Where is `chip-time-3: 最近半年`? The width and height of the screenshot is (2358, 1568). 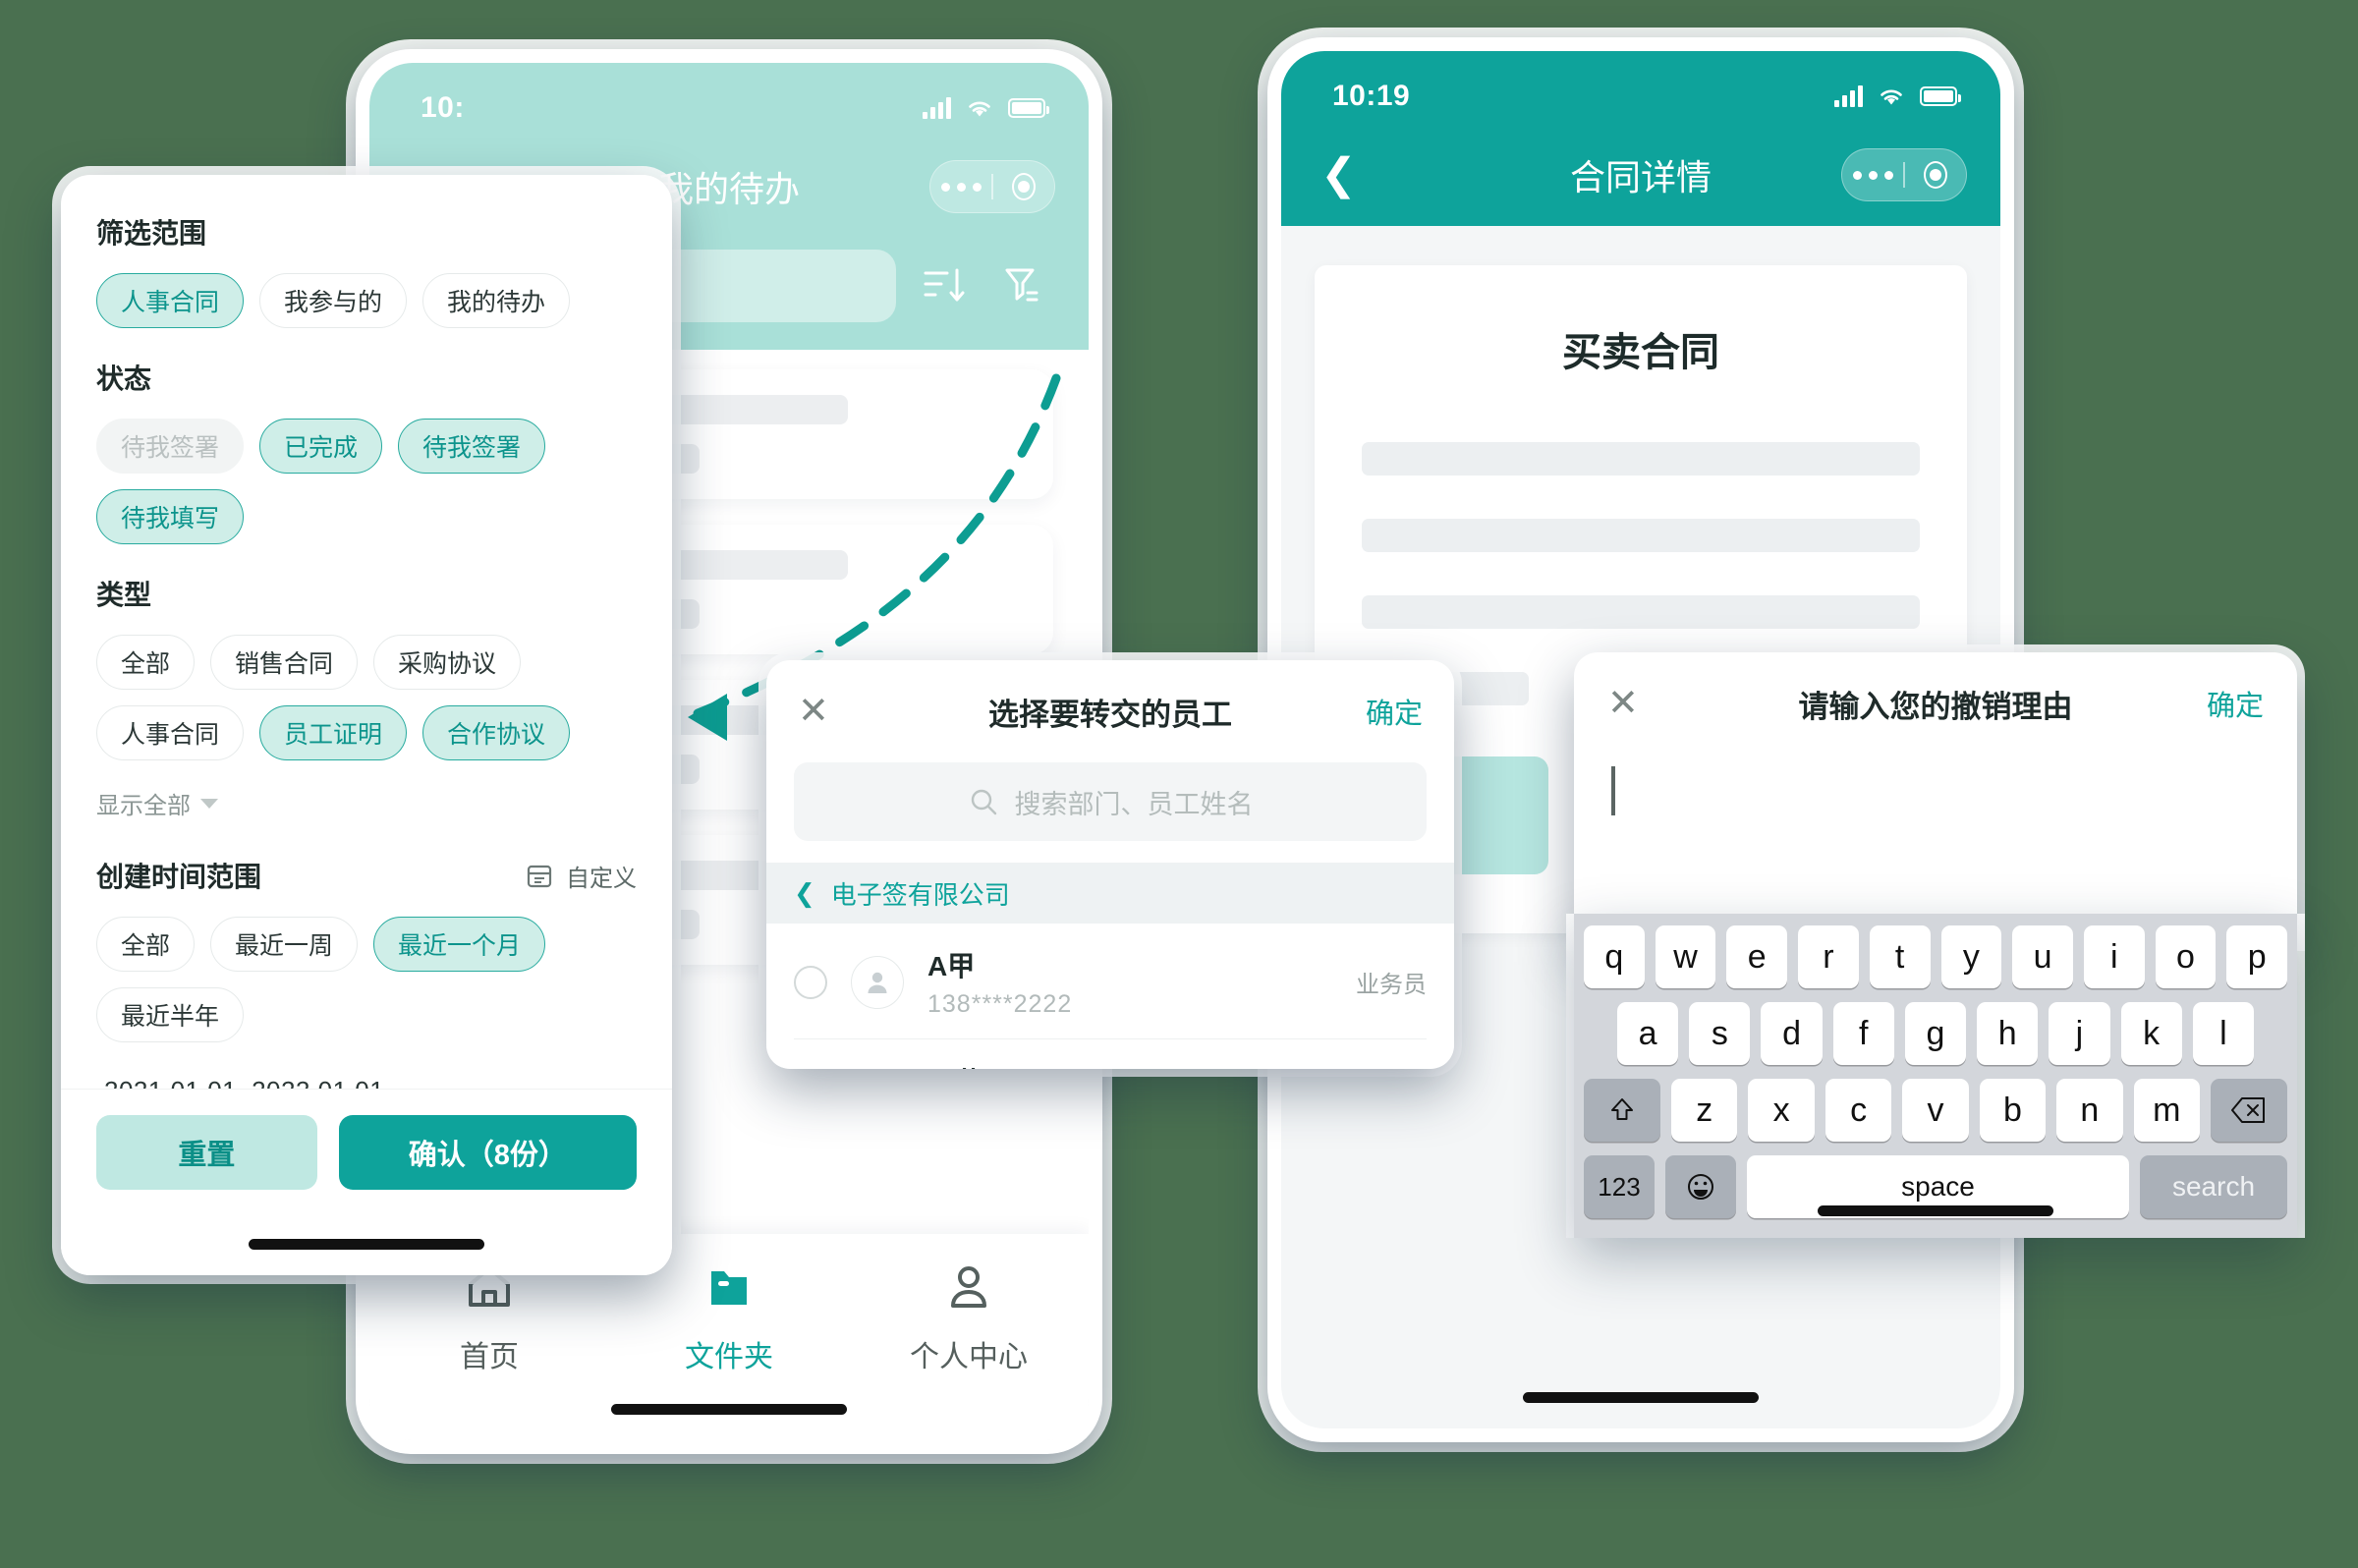 chip-time-3: 最近半年 is located at coordinates (170, 1014).